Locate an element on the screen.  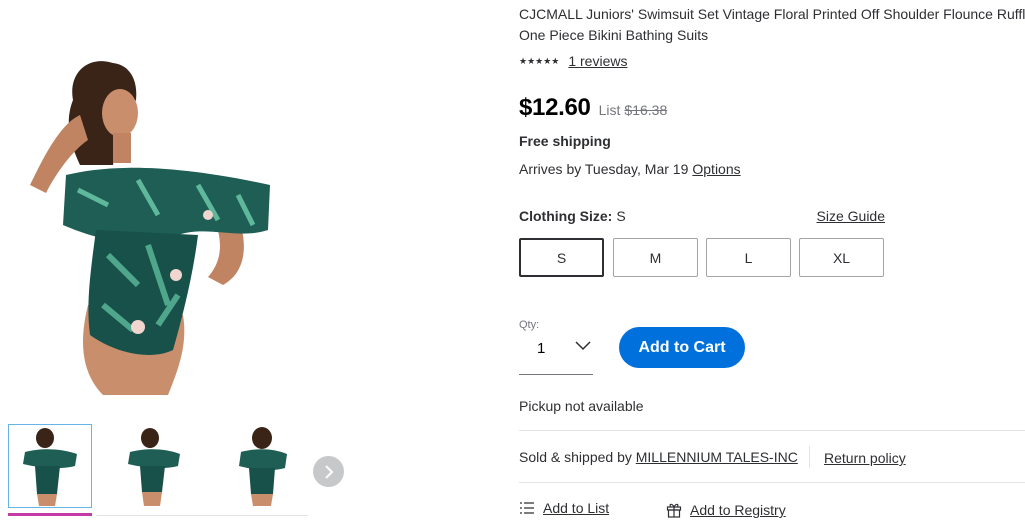
add-to-registry-label: Add to Registry is located at coordinates (738, 510).